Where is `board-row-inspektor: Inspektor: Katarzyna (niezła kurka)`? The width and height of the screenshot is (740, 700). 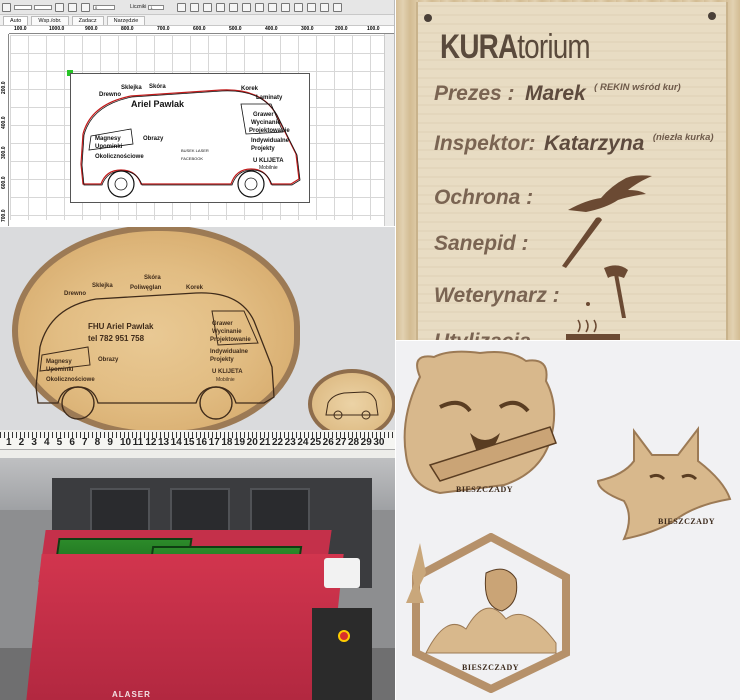
board-row-inspektor: Inspektor: Katarzyna (niezła kurka) is located at coordinates (574, 144).